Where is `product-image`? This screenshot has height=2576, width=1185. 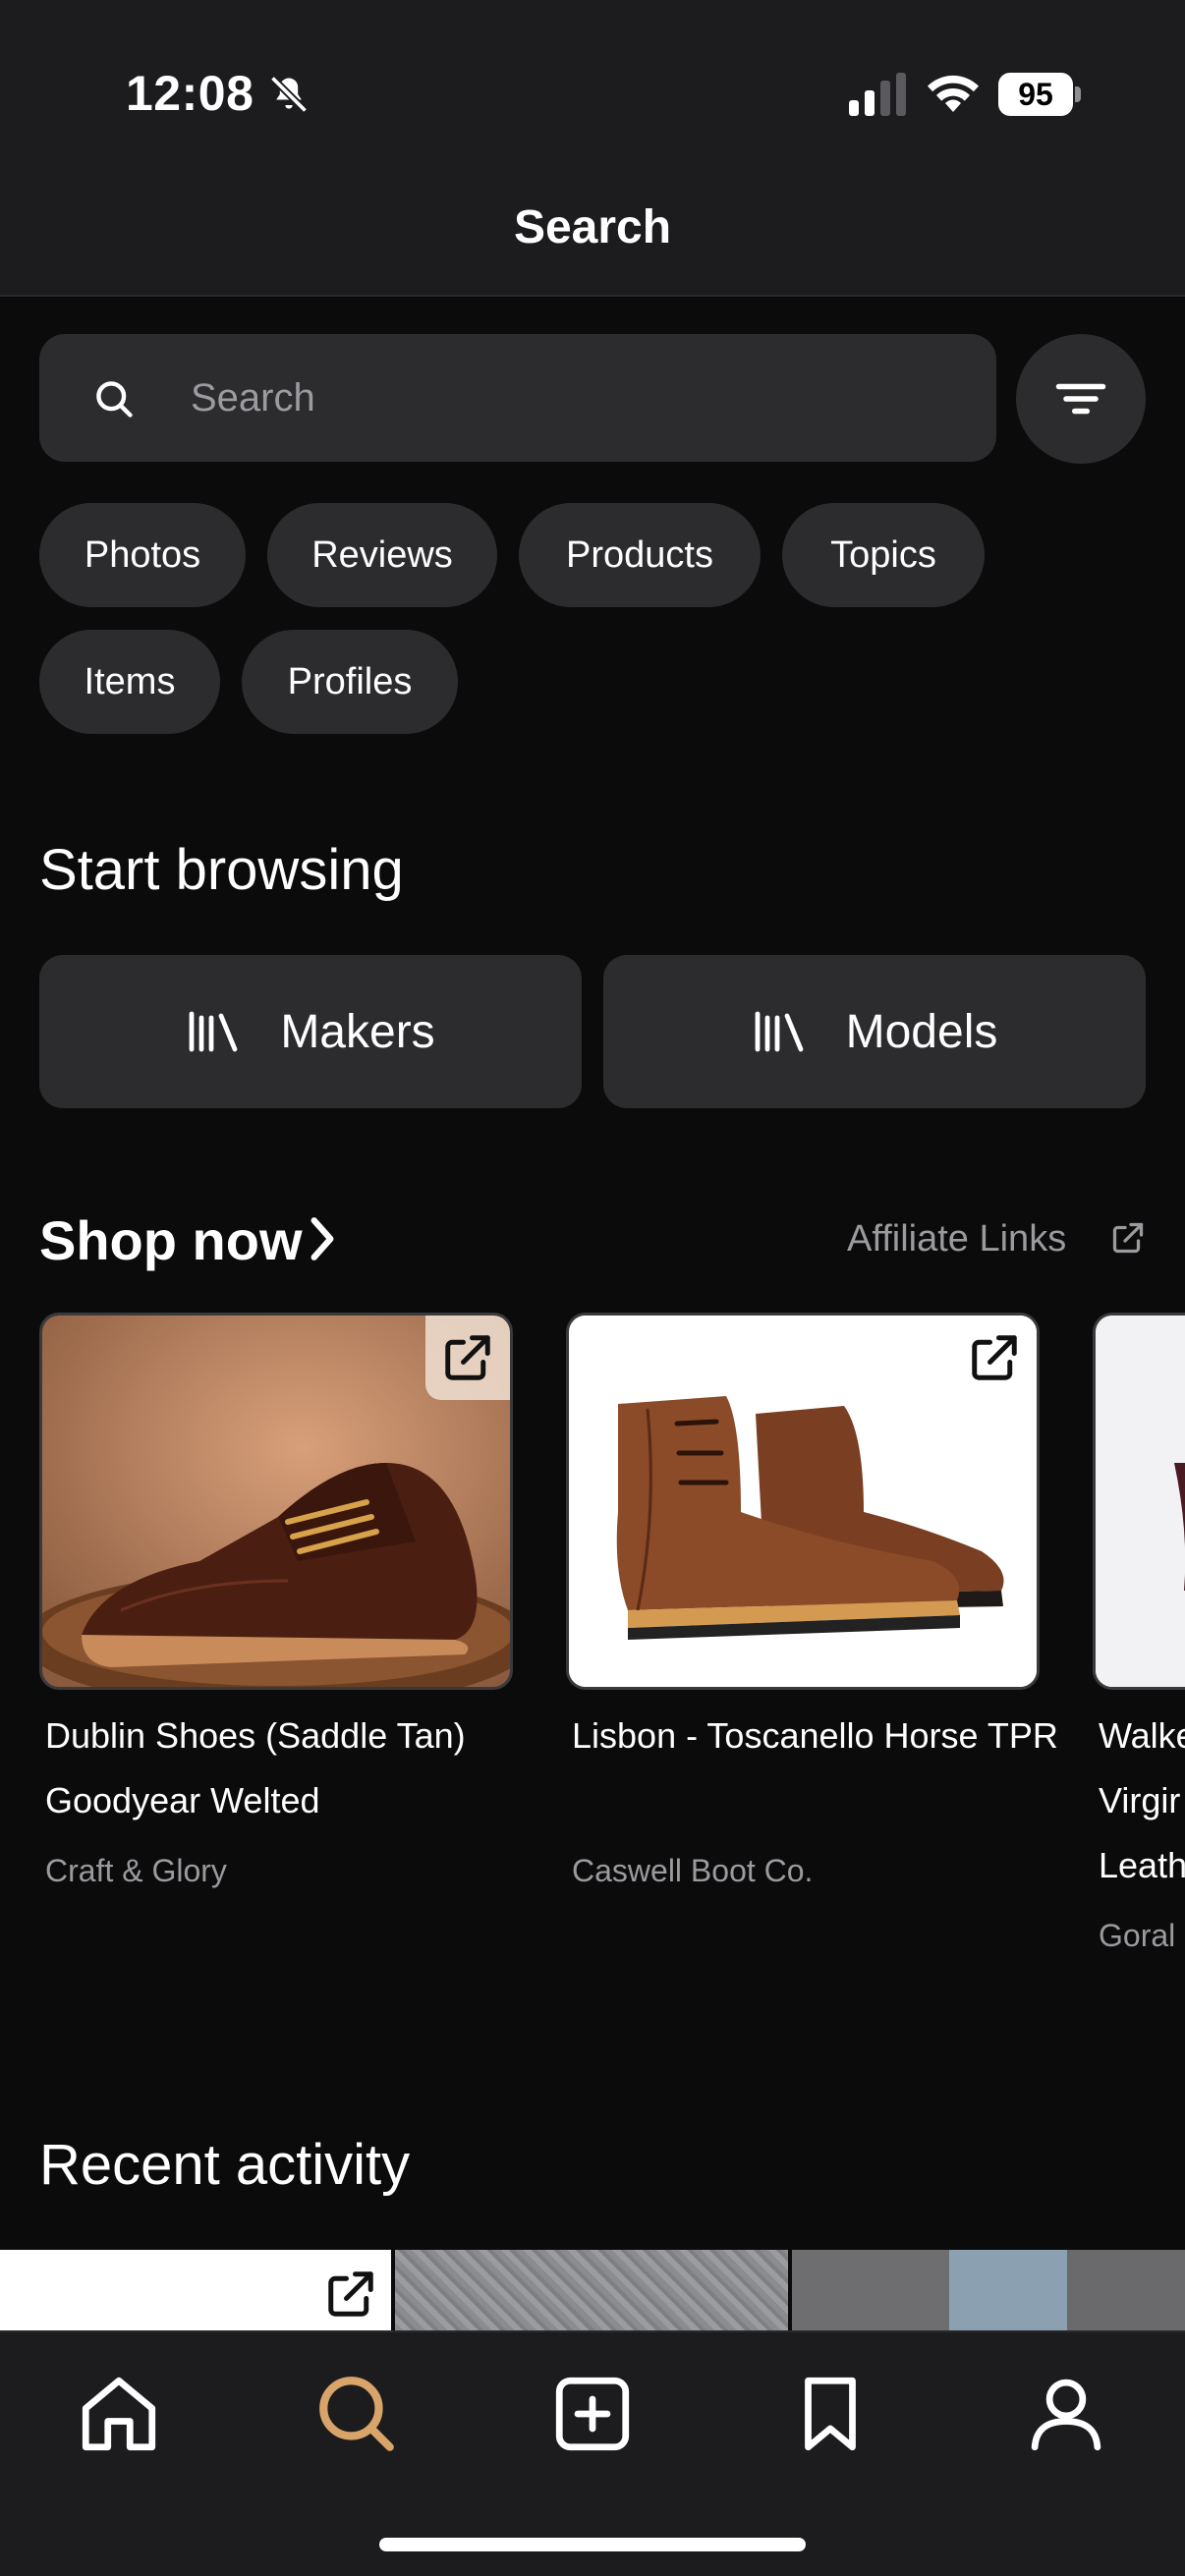 product-image is located at coordinates (1141, 1501).